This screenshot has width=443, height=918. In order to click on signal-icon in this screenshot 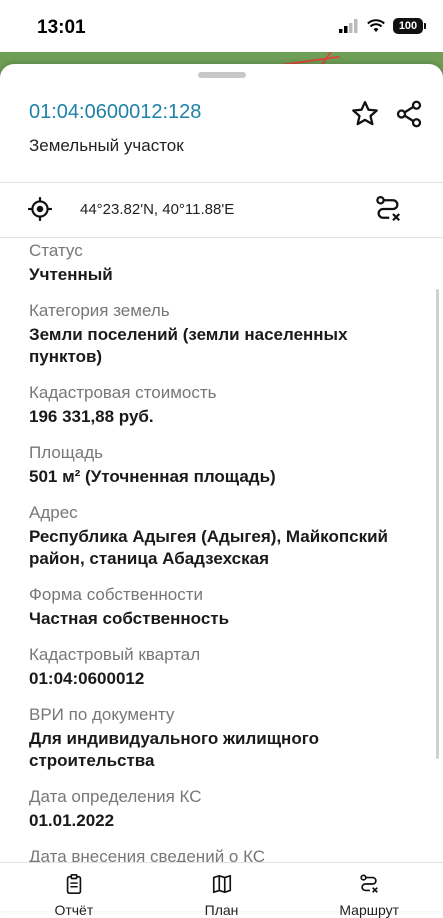, I will do `click(348, 26)`.